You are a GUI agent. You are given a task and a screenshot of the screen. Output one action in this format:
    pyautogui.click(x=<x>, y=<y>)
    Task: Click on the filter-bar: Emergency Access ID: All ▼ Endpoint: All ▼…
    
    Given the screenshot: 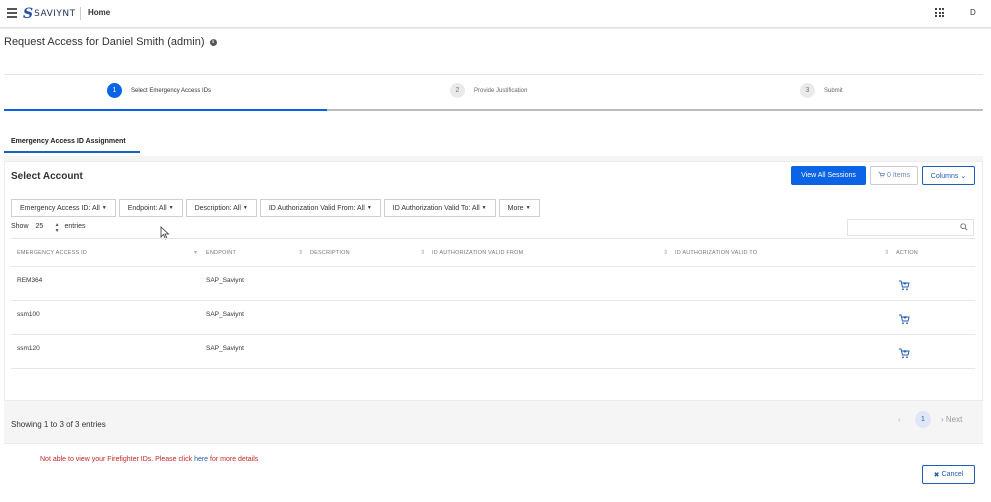 What is the action you would take?
    pyautogui.click(x=277, y=208)
    